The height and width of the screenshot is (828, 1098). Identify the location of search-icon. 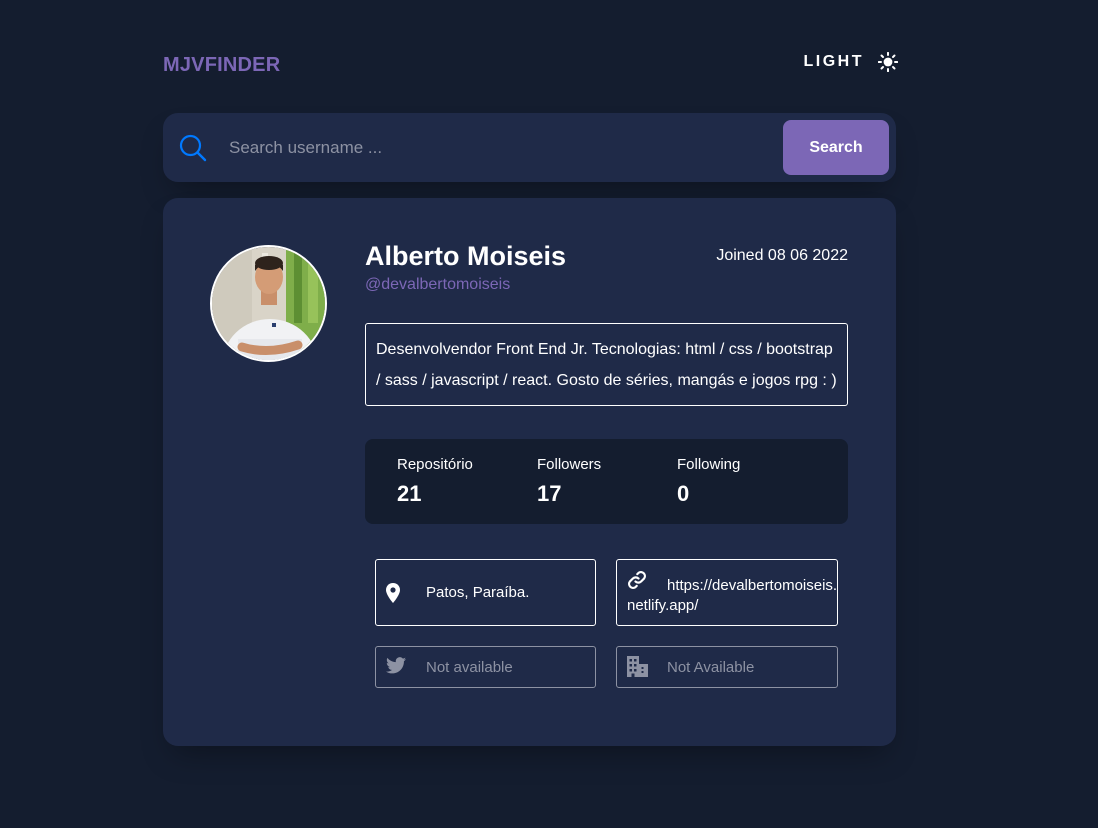
(193, 150).